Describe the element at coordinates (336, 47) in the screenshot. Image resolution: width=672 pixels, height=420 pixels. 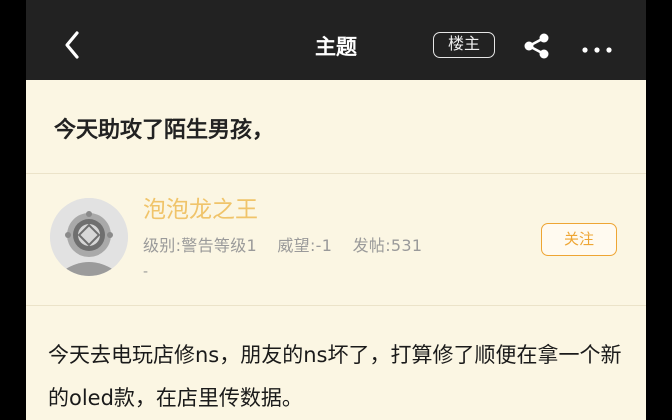
I see `page-title: 主题` at that location.